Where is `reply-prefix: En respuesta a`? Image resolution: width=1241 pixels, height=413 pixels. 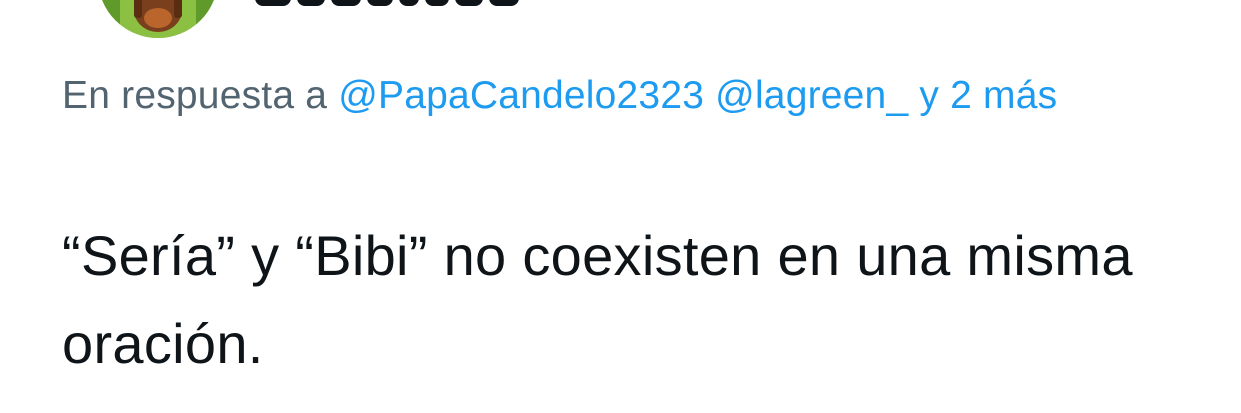
reply-prefix: En respuesta a is located at coordinates (195, 95).